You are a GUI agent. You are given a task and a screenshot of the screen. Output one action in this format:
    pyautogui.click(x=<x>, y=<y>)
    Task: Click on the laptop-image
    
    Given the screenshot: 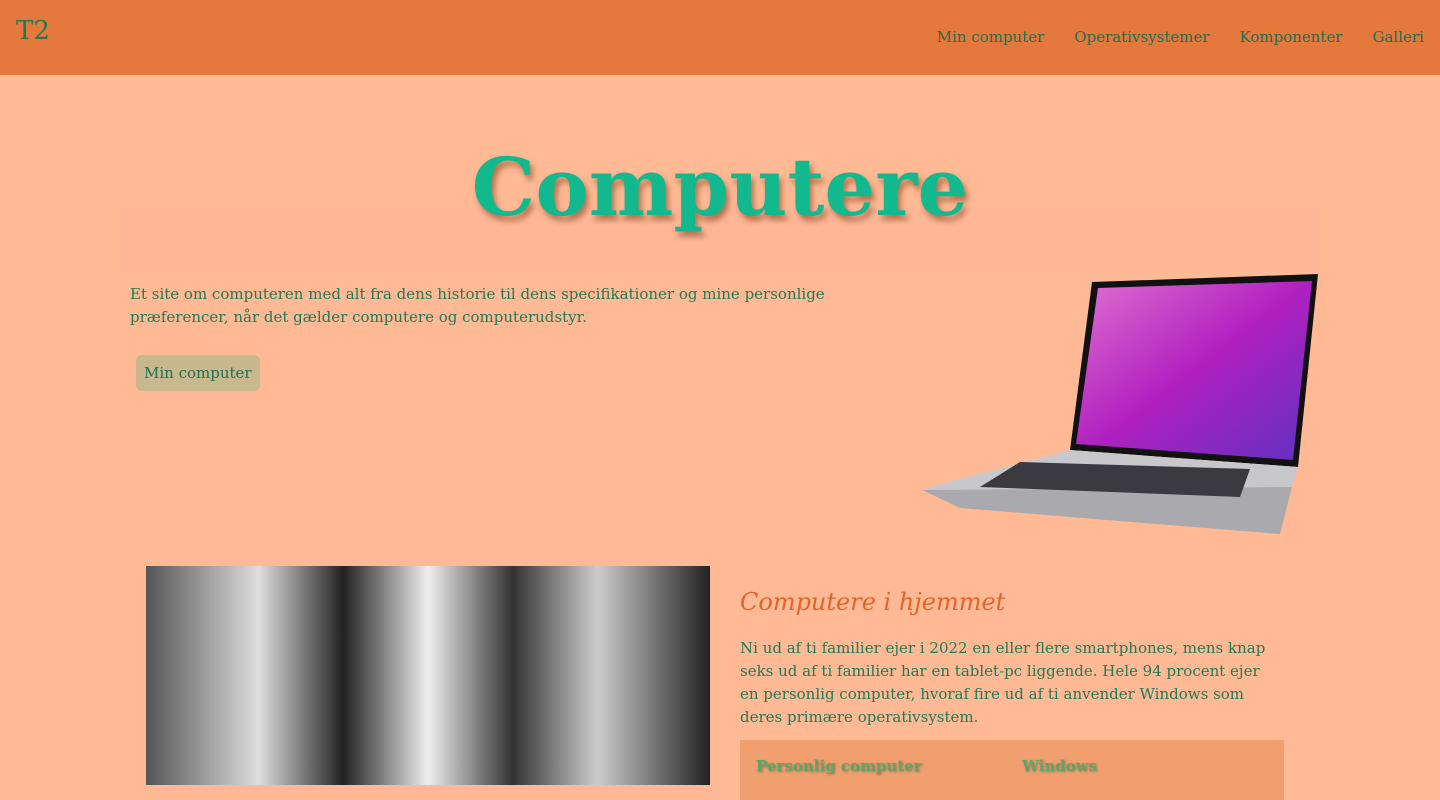 What is the action you would take?
    pyautogui.click(x=1120, y=404)
    